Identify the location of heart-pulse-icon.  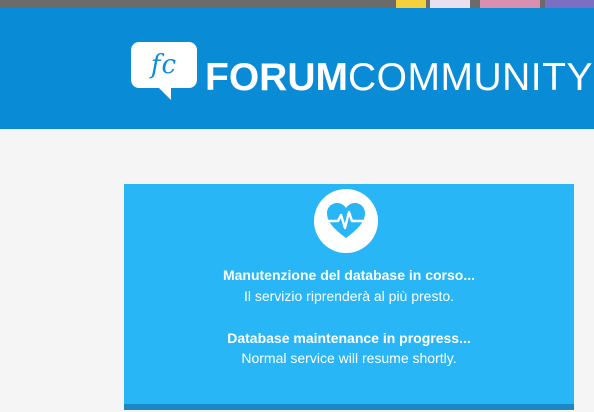
(346, 221).